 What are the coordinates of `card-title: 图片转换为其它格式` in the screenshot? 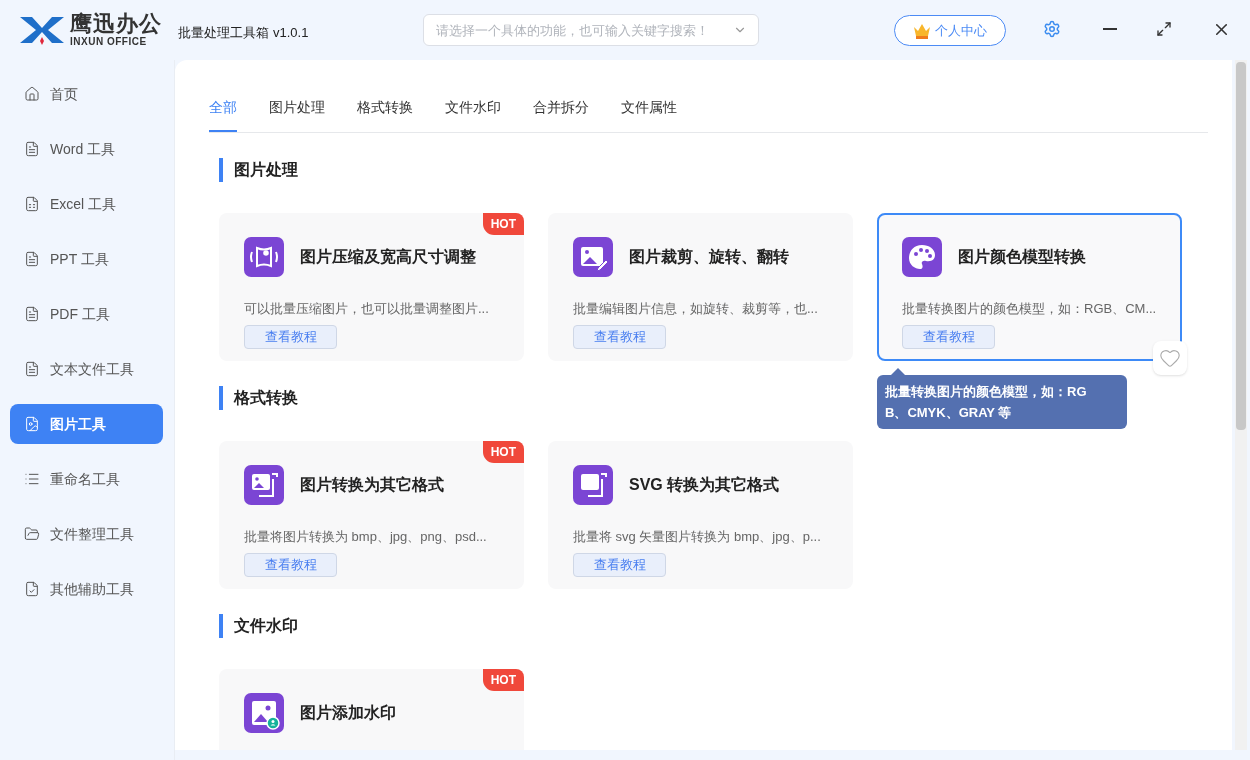 It's located at (372, 485).